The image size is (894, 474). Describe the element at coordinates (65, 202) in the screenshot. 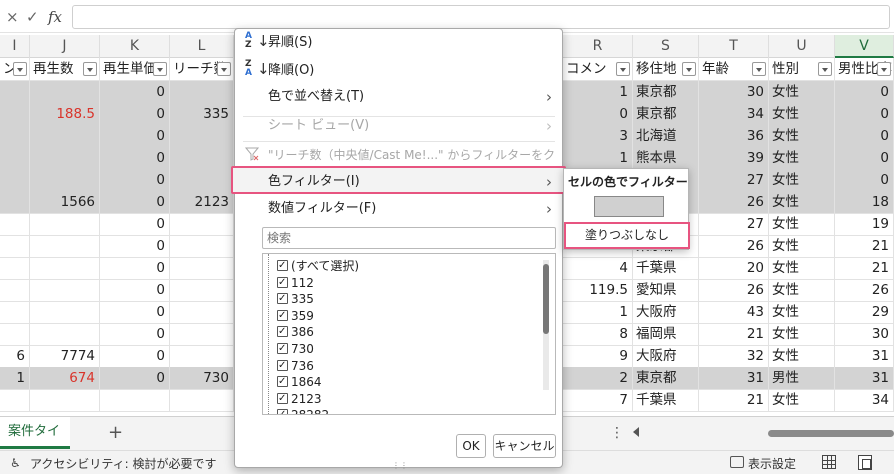

I see `cell-j: 1566` at that location.